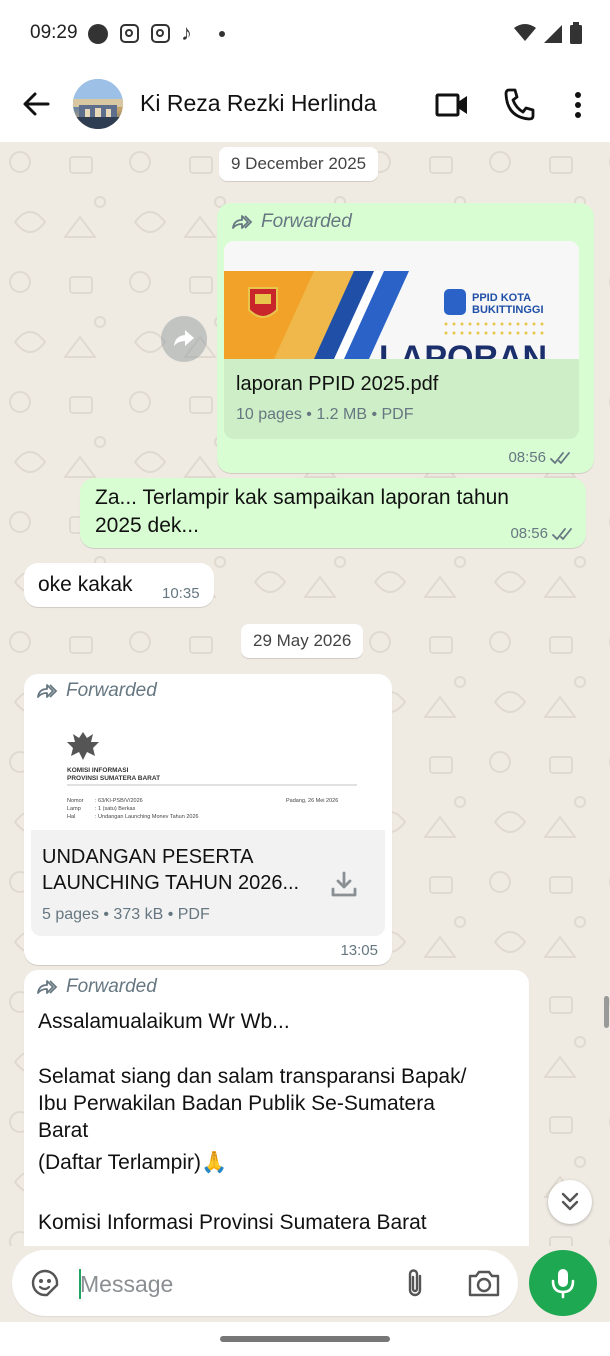 This screenshot has height=1356, width=610. I want to click on document-meta: 5 pages • 373 kB • PDF, so click(126, 914).